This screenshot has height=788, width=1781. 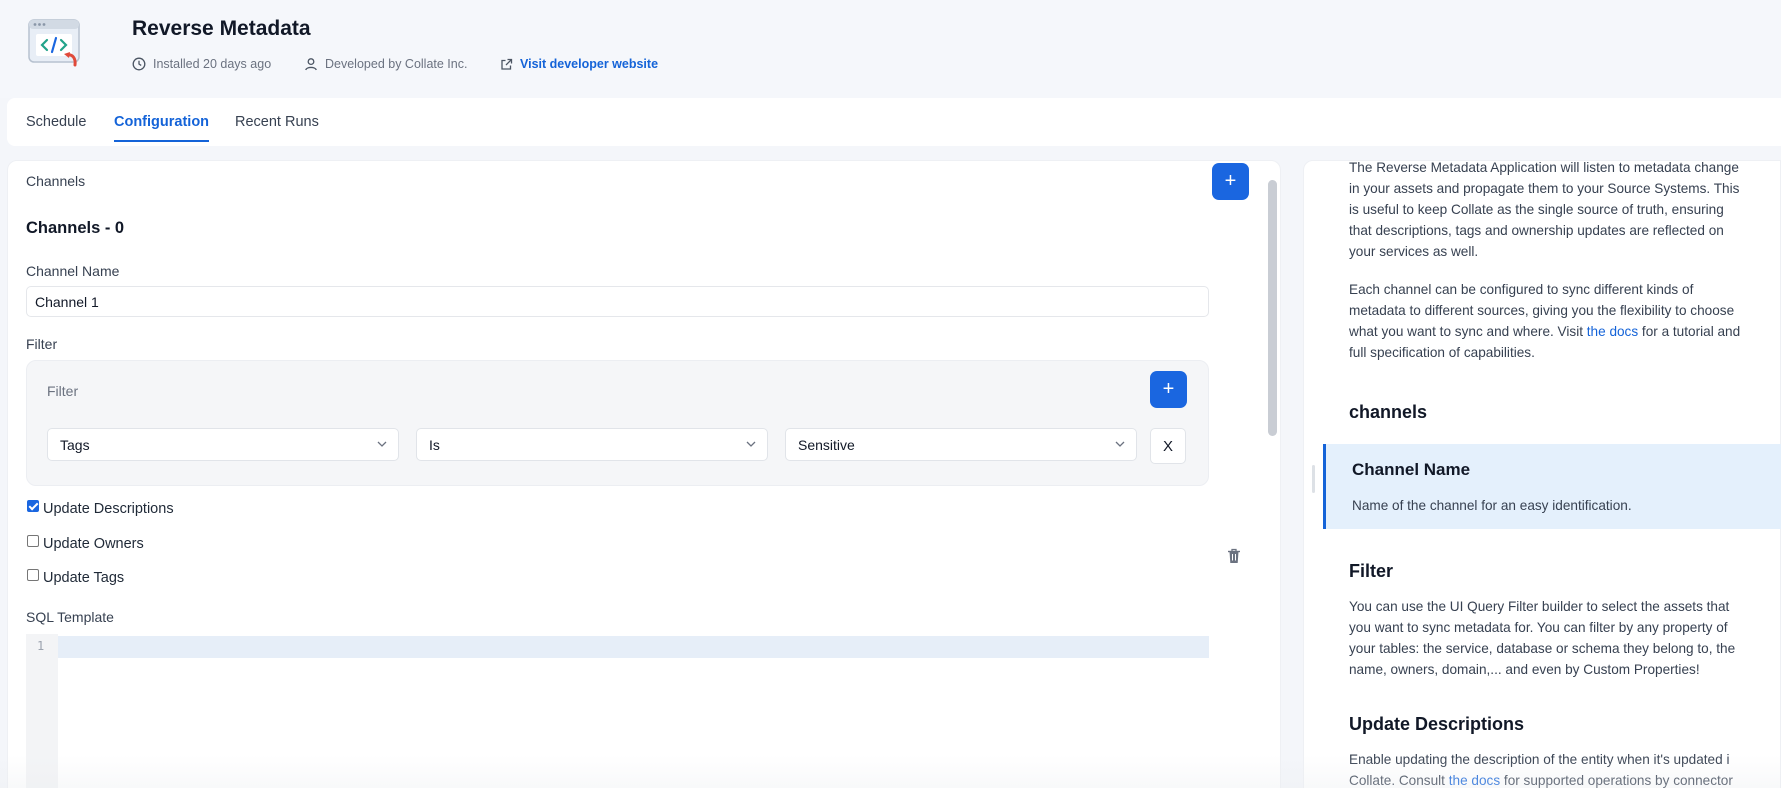 I want to click on panel-resize-handle, so click(x=1313, y=479).